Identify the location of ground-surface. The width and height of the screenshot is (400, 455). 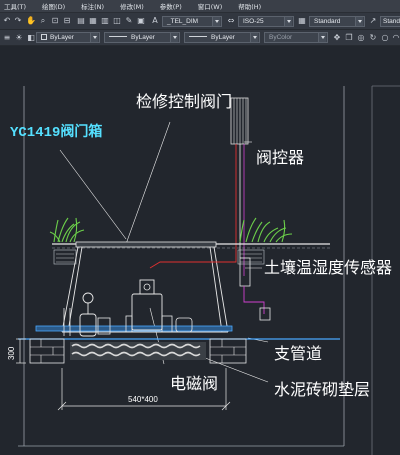
(191, 245).